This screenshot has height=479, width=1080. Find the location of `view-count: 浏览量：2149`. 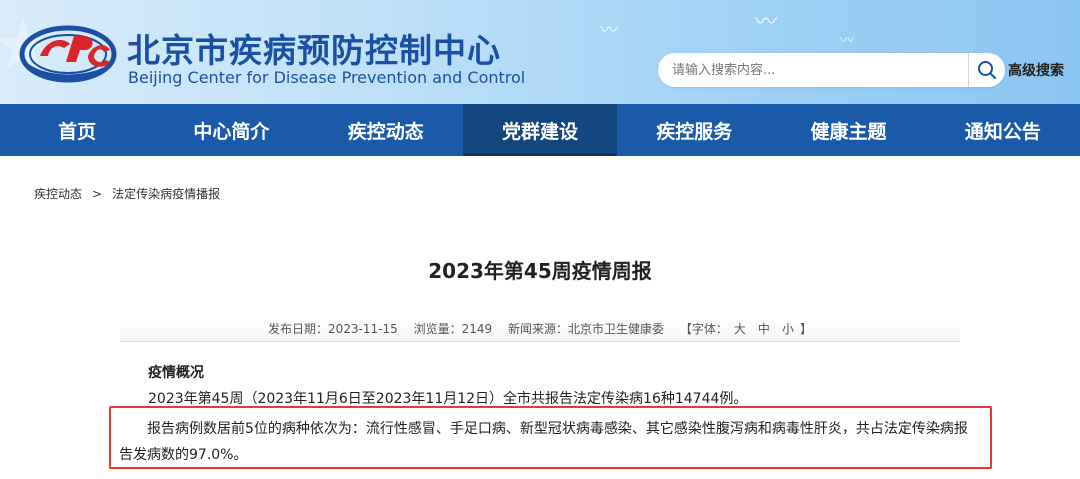

view-count: 浏览量：2149 is located at coordinates (453, 329).